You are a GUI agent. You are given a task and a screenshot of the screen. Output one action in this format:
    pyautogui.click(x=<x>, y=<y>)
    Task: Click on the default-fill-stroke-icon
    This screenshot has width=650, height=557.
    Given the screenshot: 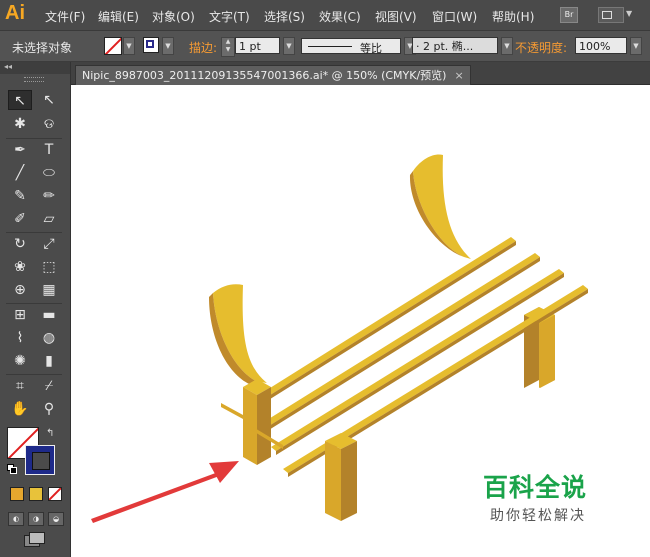 What is the action you would take?
    pyautogui.click(x=12, y=469)
    